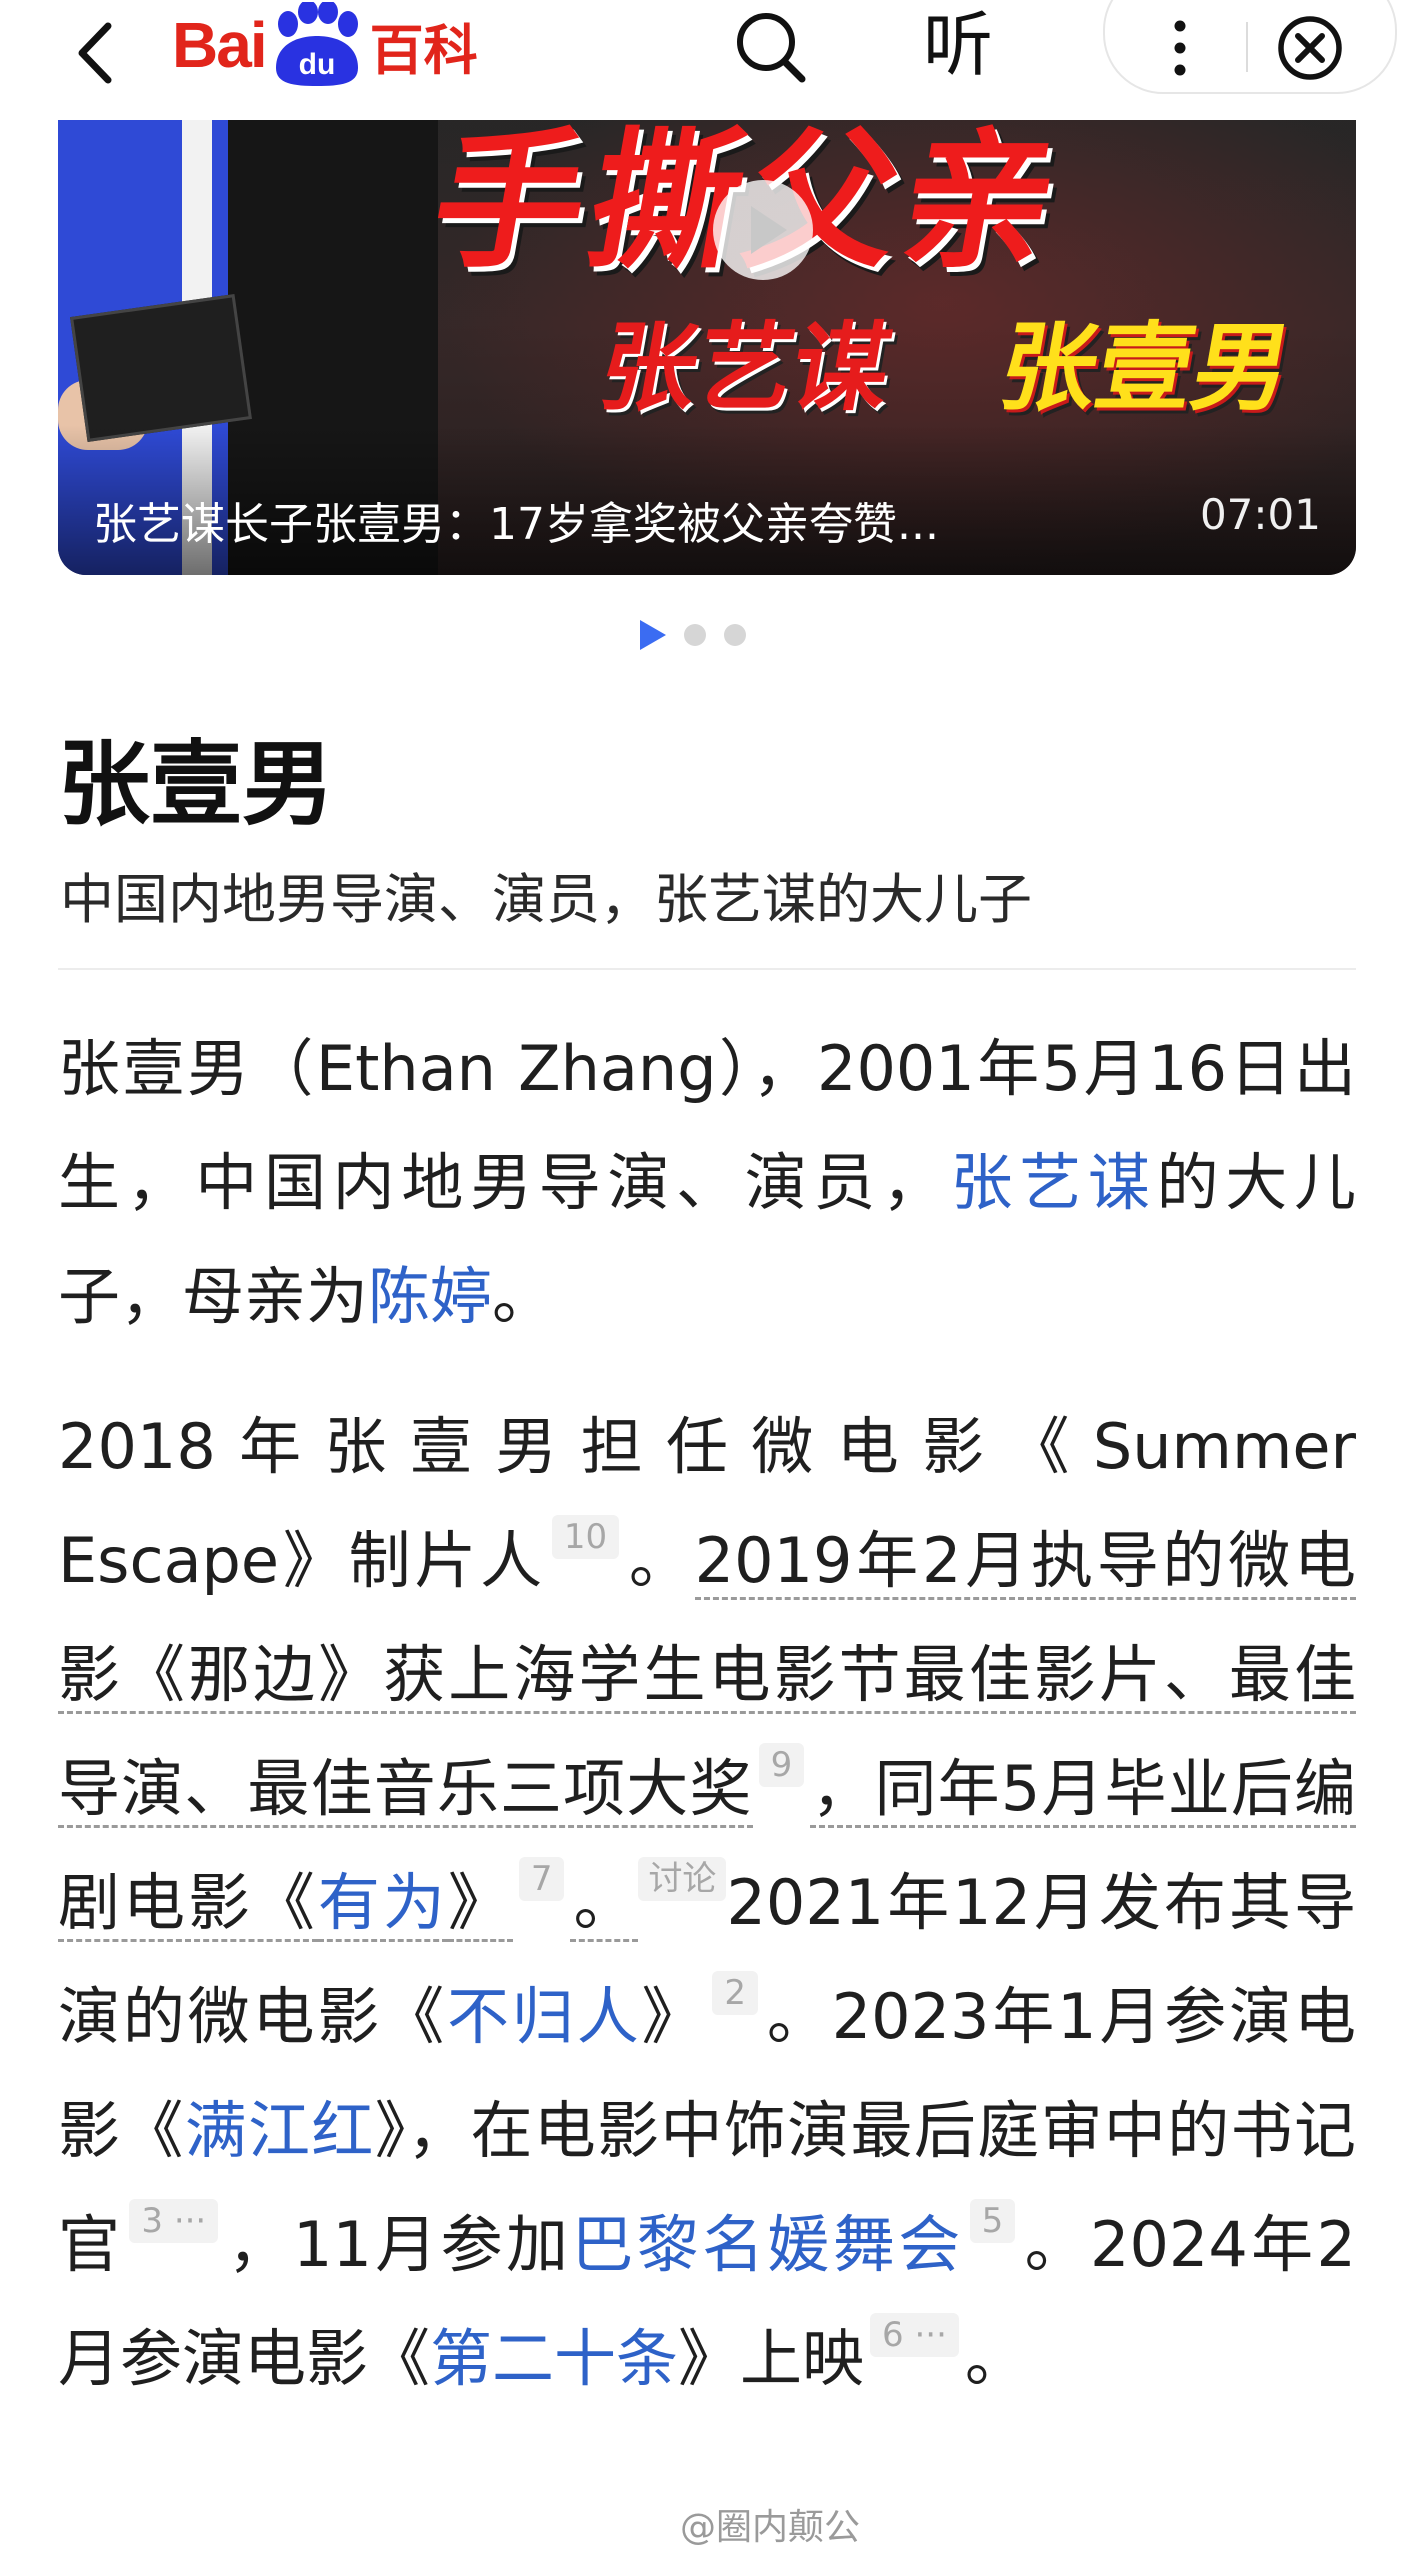  I want to click on discuss-badge: 讨论, so click(682, 1879).